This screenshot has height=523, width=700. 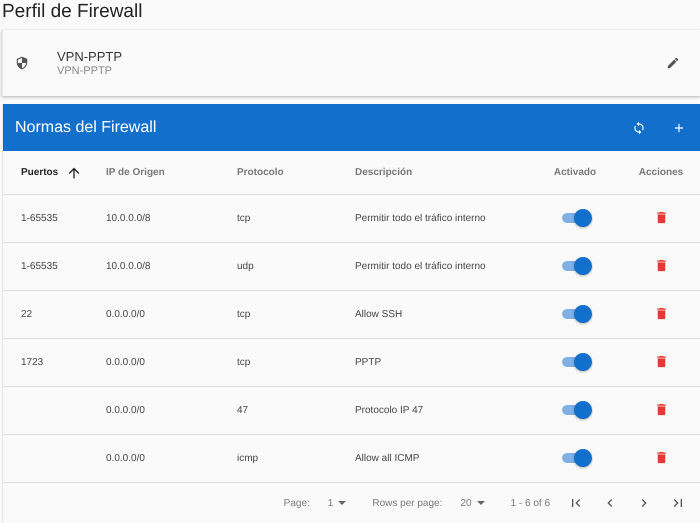 I want to click on column-header: IP de Origen, so click(x=135, y=172).